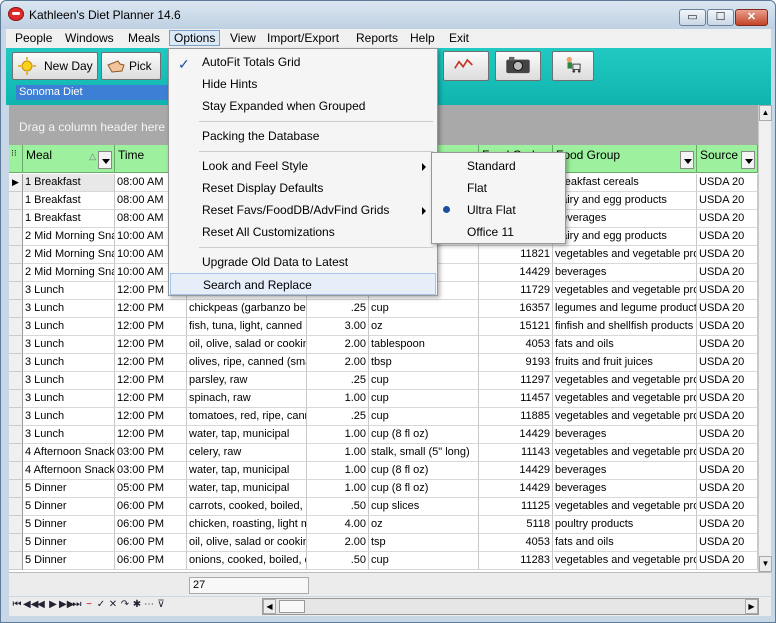 This screenshot has width=776, height=623. I want to click on cell-code: 11125, so click(516, 507).